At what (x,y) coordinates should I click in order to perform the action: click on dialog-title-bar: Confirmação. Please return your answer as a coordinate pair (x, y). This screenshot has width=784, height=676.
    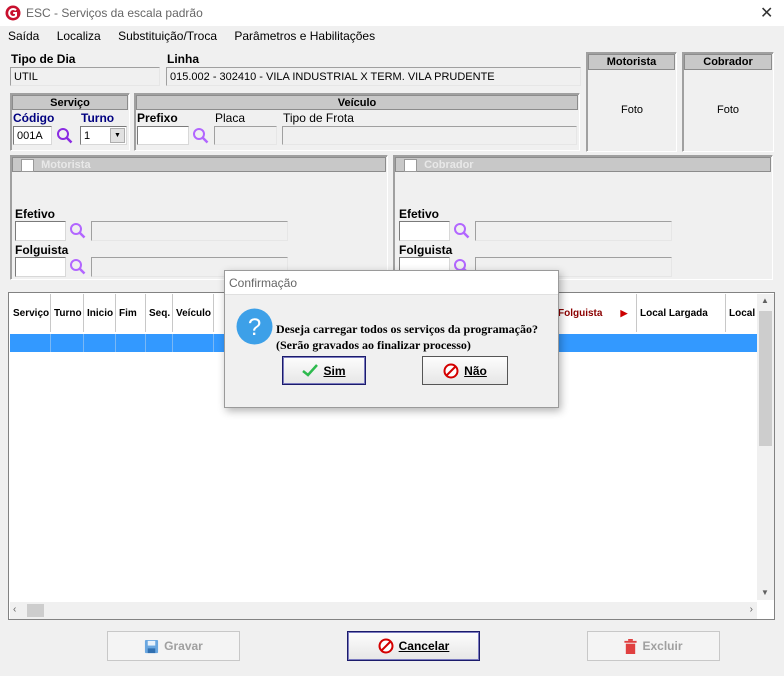
    Looking at the image, I should click on (391, 283).